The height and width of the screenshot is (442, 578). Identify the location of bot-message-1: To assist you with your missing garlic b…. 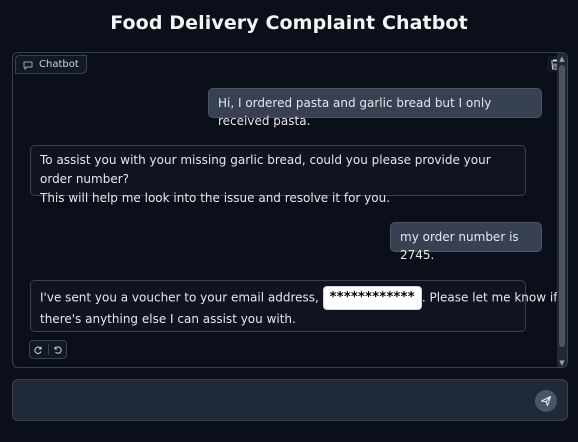
(278, 175).